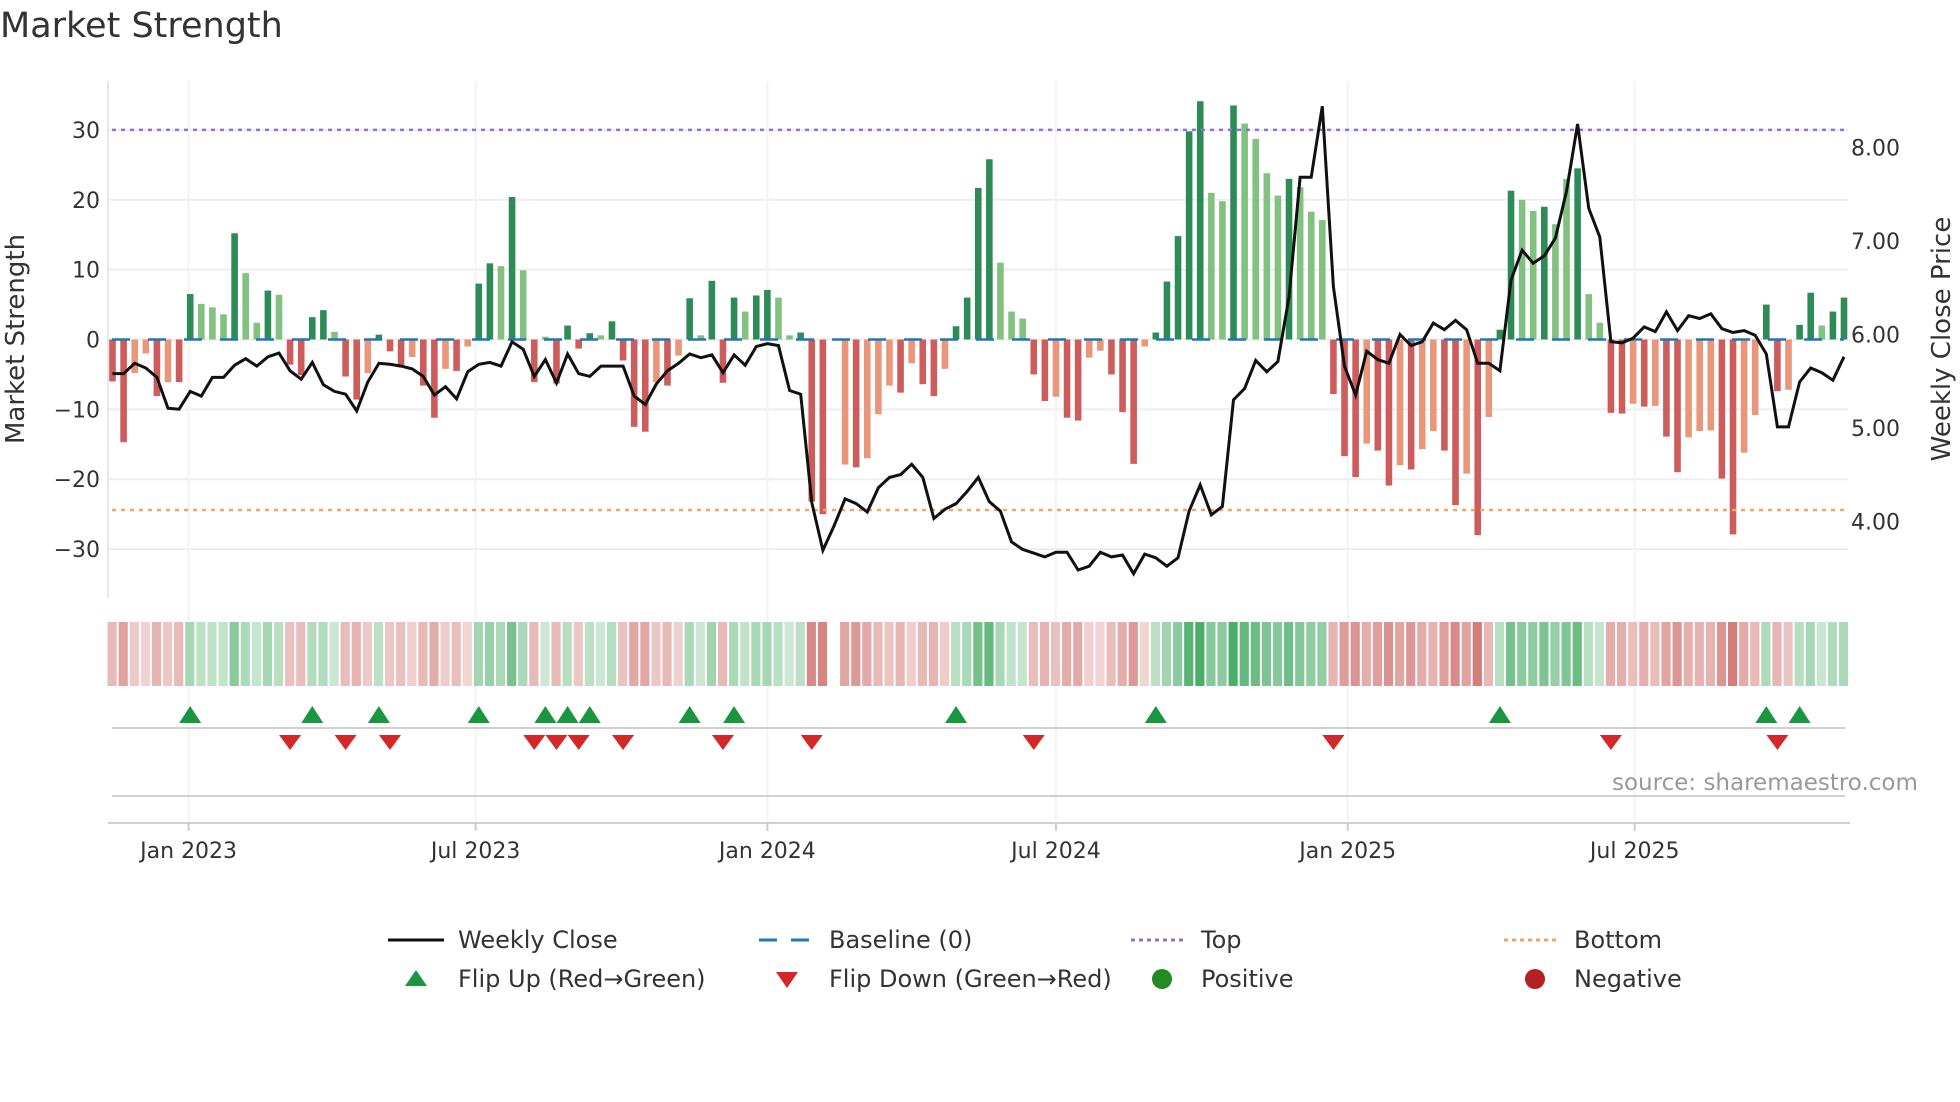 The height and width of the screenshot is (1102, 1960). I want to click on strength-heat-strip, so click(978, 654).